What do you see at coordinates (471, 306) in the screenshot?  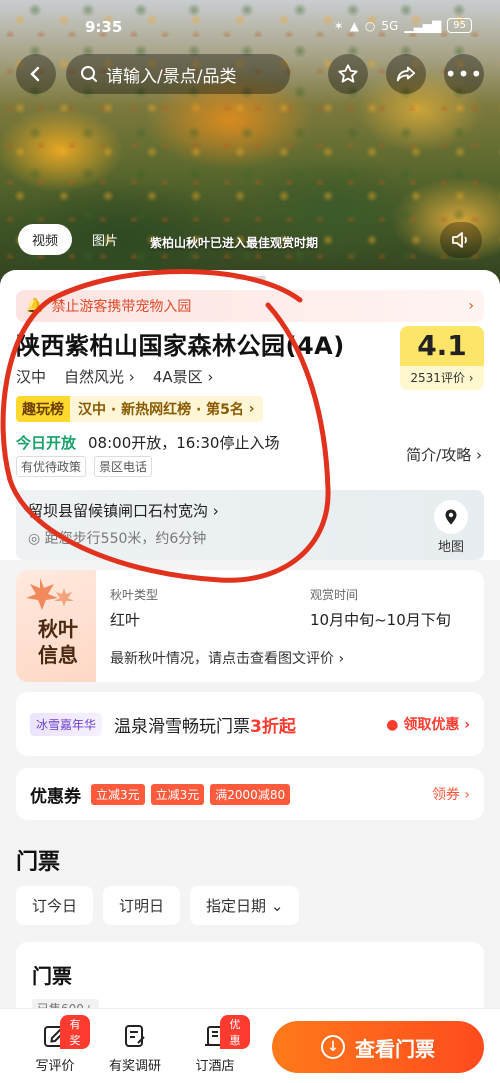 I see `chevron-right-icon: ›` at bounding box center [471, 306].